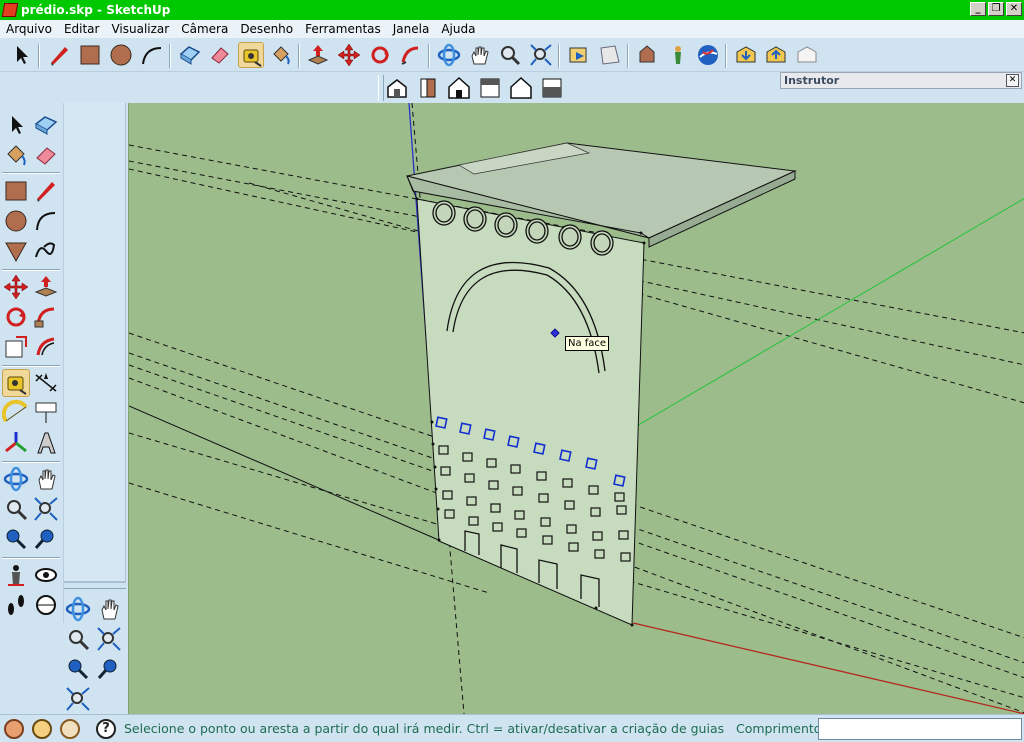 The height and width of the screenshot is (742, 1024). Describe the element at coordinates (16, 605) in the screenshot. I see `walk-icon` at that location.